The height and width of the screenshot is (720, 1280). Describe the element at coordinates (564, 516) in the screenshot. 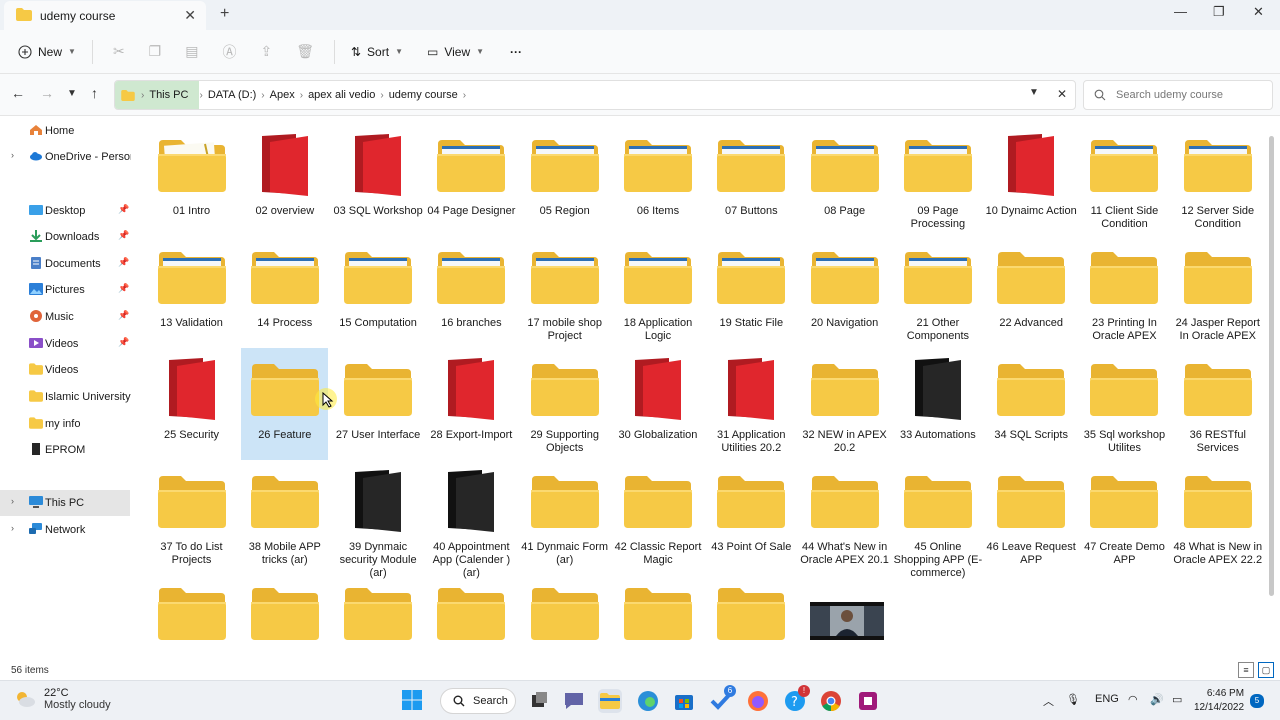

I see `folder-41-dynmaic-form-ar: 41 Dynmaic Form (ar)` at that location.